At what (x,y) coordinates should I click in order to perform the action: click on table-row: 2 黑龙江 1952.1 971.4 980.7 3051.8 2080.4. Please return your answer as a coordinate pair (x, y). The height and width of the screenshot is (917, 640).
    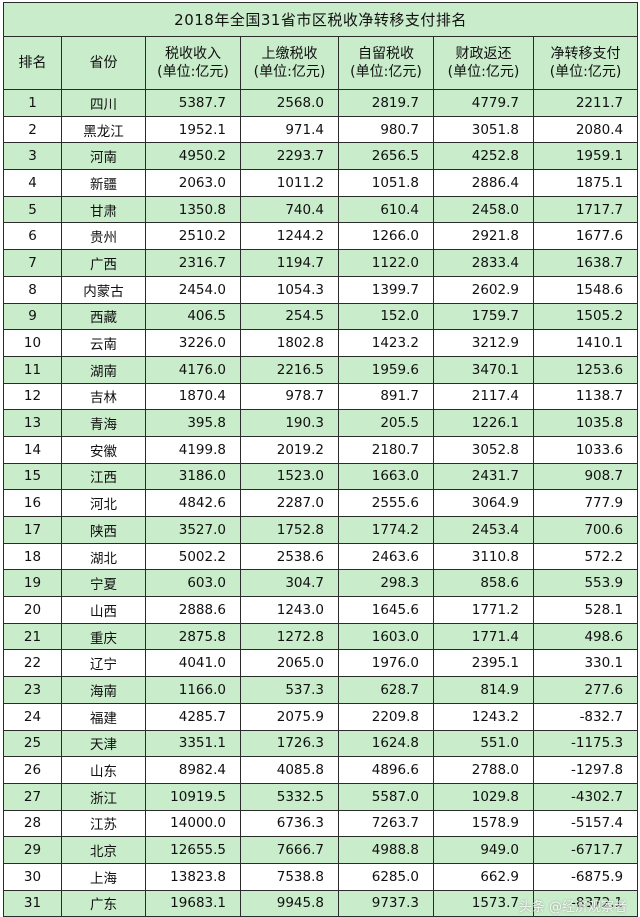
    Looking at the image, I should click on (321, 129).